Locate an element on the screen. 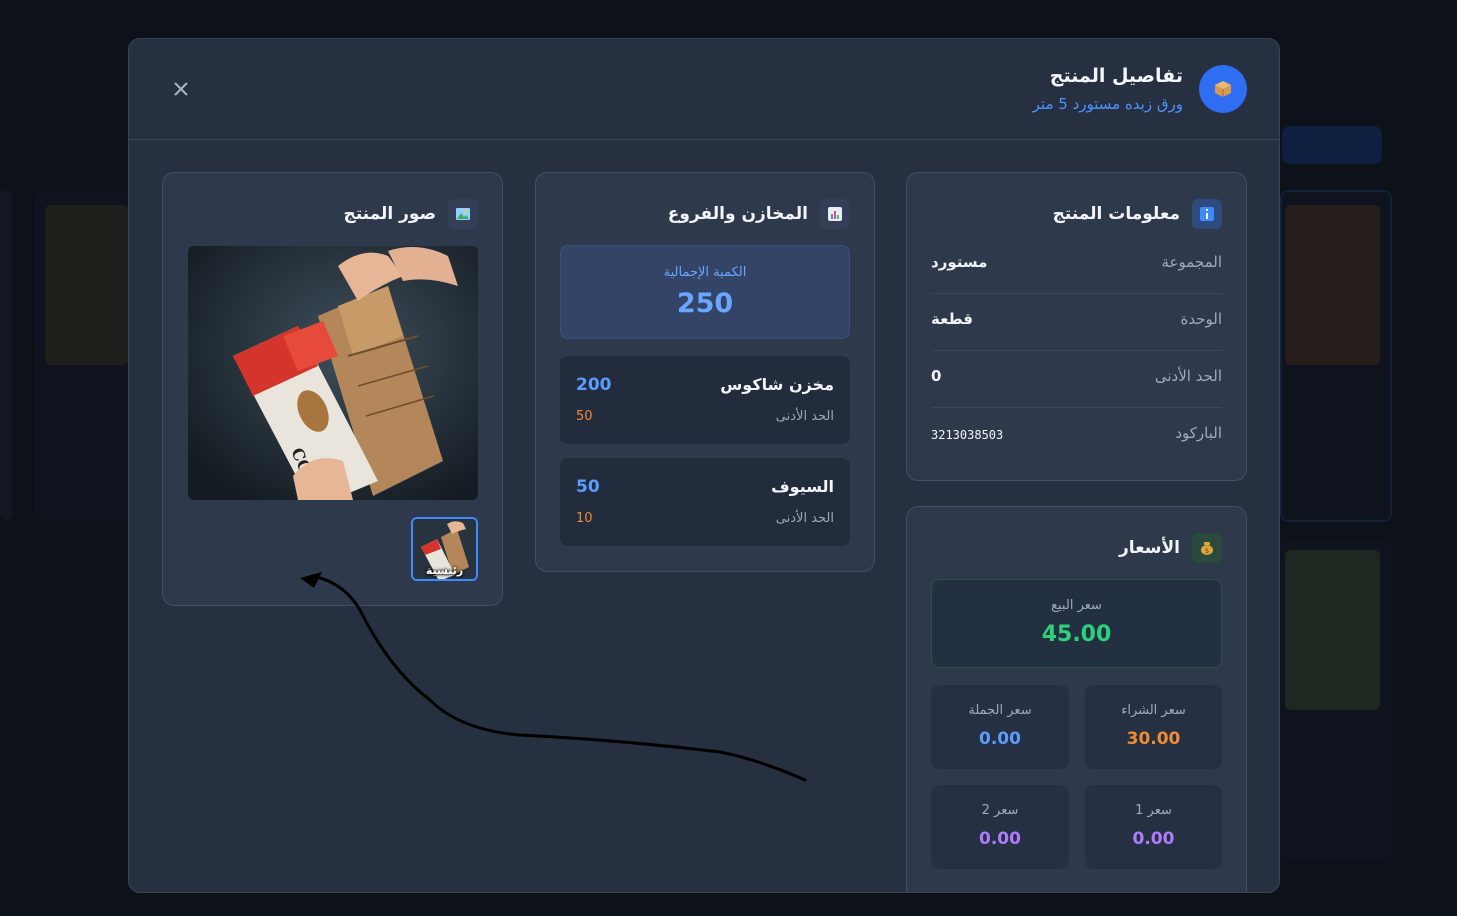 The height and width of the screenshot is (916, 1457). unit-label: الوحدة is located at coordinates (1201, 319).